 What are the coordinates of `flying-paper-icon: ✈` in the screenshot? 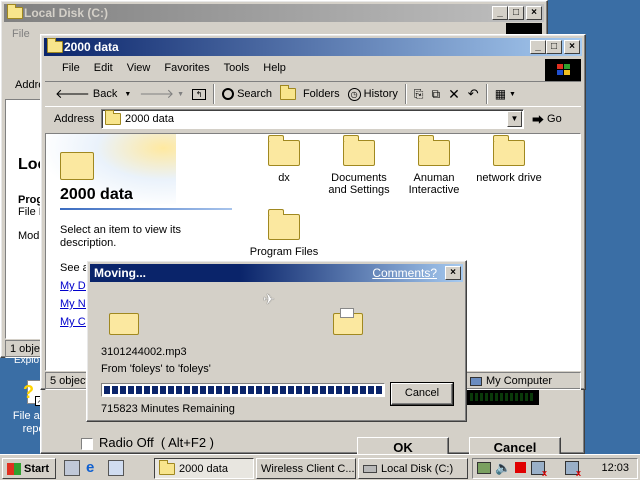 It's located at (269, 299).